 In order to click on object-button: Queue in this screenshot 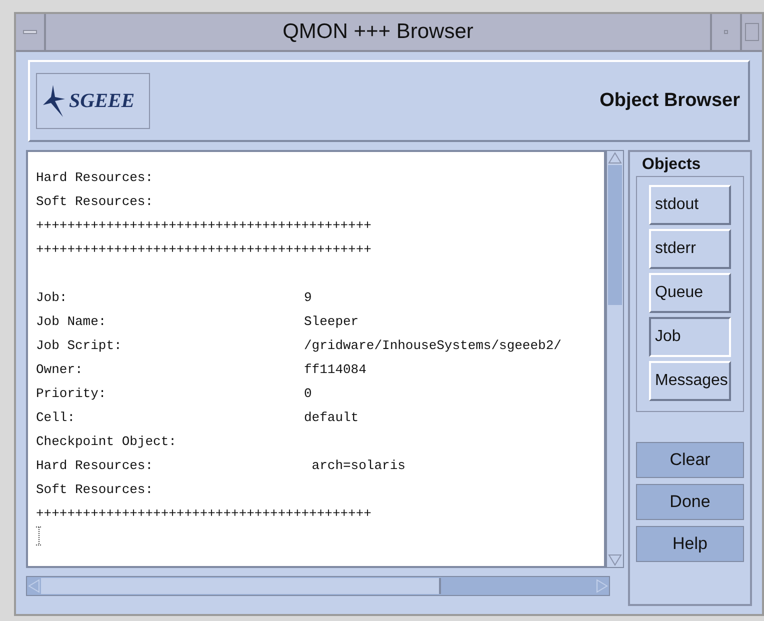, I will do `click(690, 293)`.